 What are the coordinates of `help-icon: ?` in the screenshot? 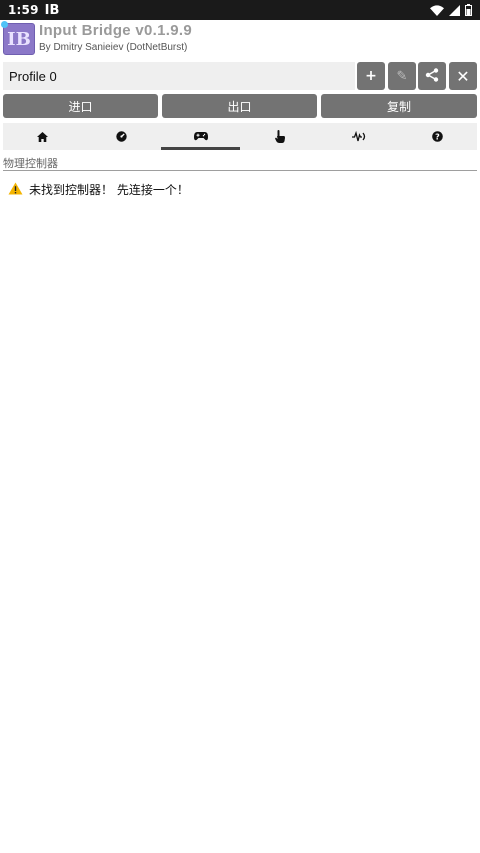 It's located at (437, 136).